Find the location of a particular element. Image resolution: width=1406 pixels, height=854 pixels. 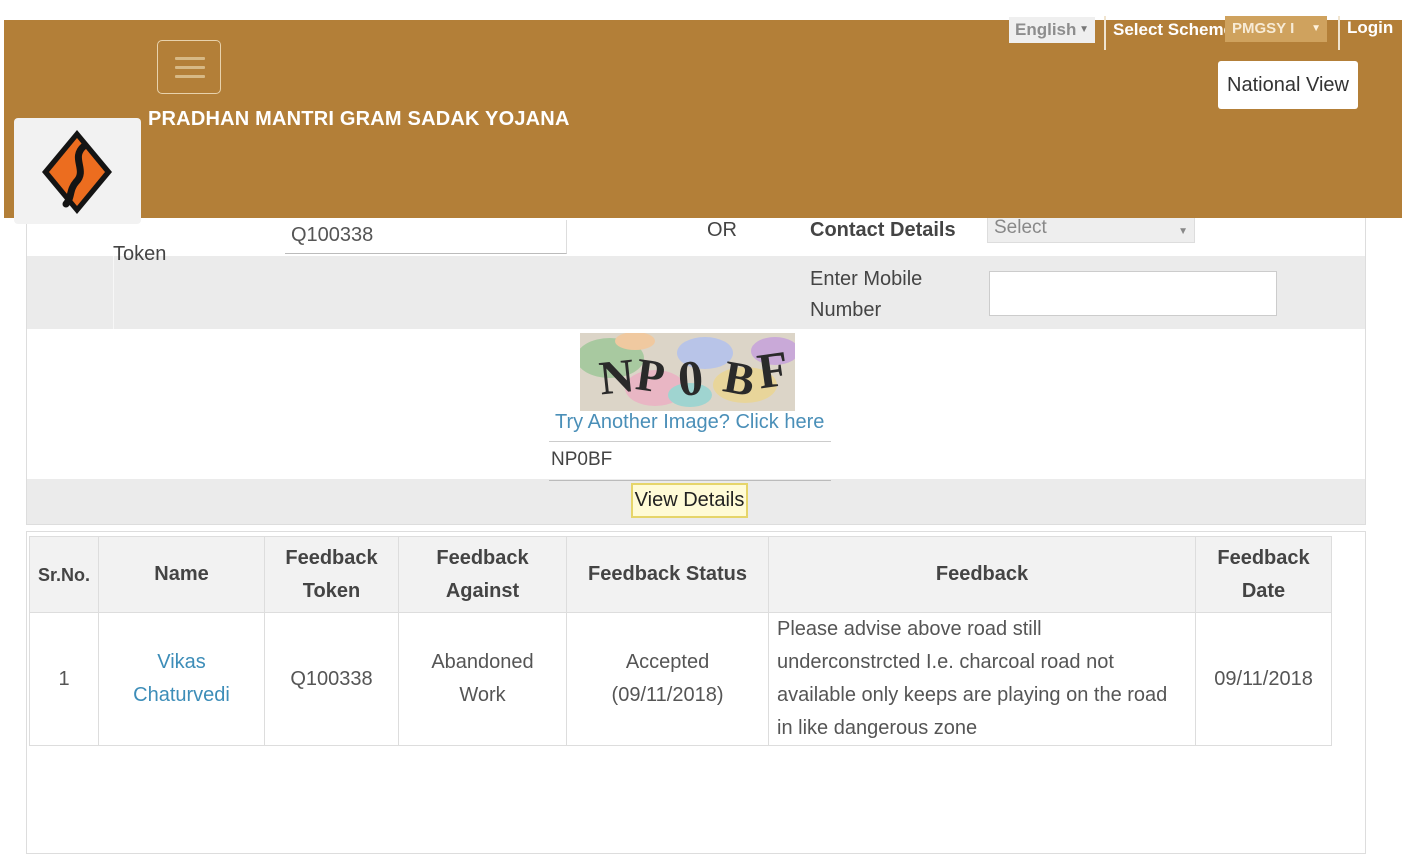

scheme-select: PMGSY I ▼ is located at coordinates (1276, 29).